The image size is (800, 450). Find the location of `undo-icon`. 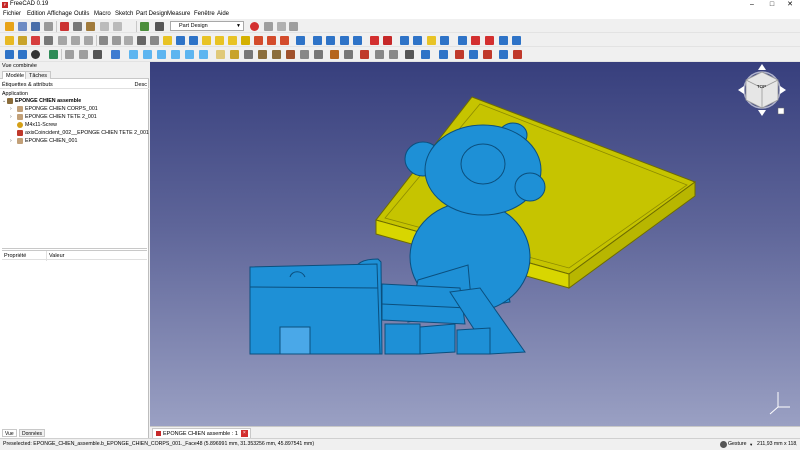

undo-icon is located at coordinates (104, 26).